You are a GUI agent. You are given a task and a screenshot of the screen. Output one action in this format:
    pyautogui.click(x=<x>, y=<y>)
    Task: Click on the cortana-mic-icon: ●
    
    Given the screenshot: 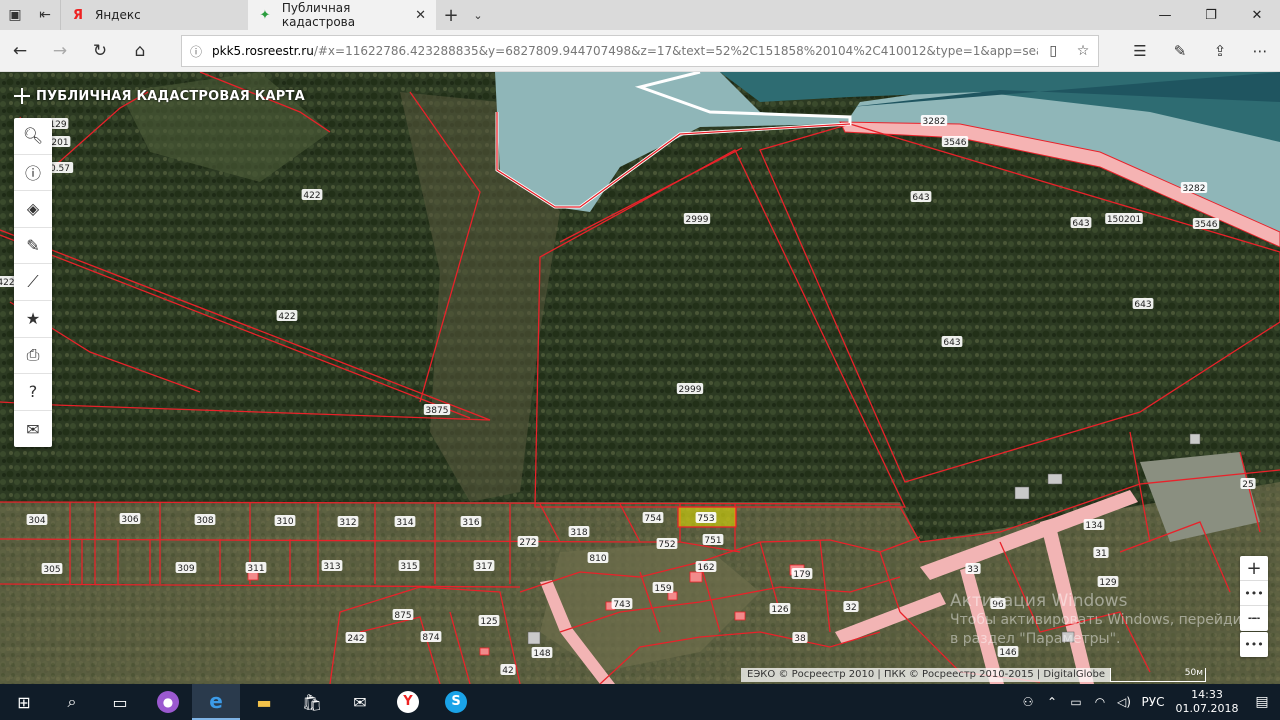 What is the action you would take?
    pyautogui.click(x=168, y=702)
    